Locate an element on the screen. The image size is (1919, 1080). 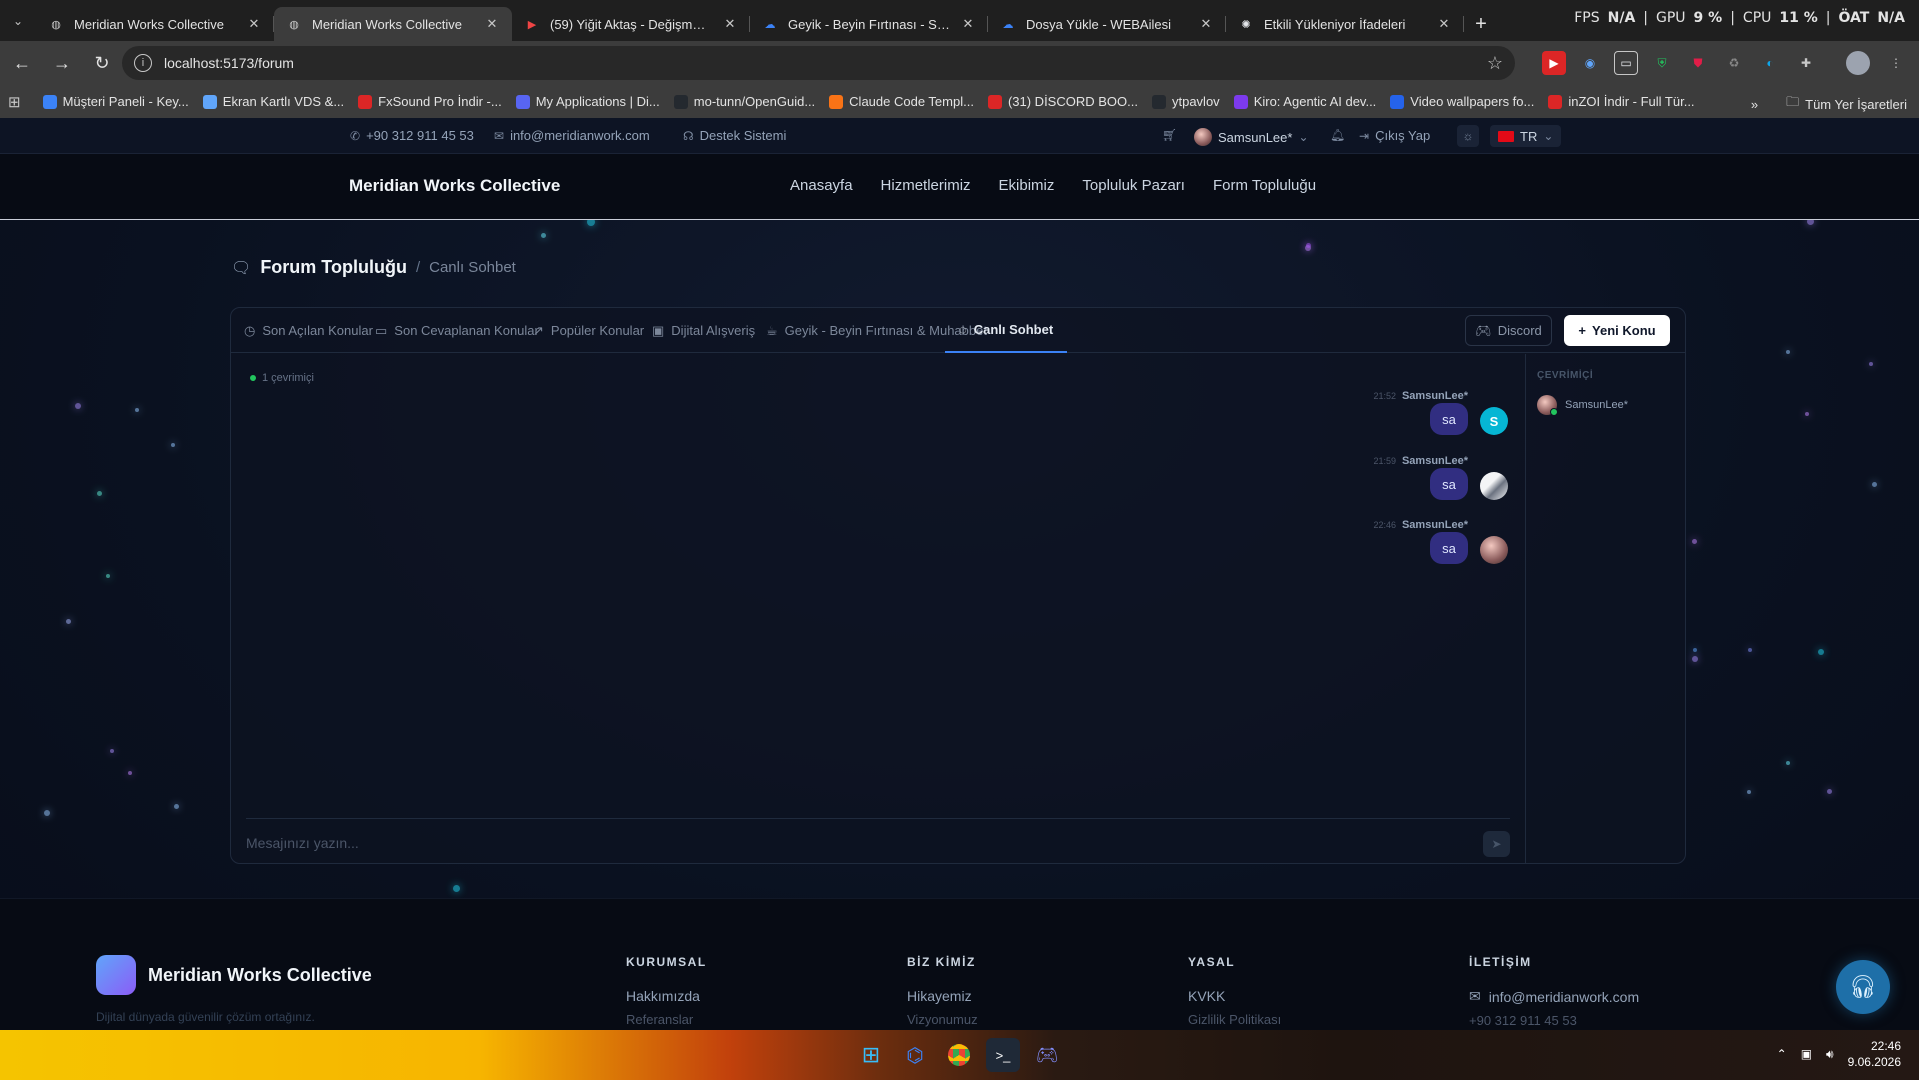
new-tab-button: + is located at coordinates (1481, 24).